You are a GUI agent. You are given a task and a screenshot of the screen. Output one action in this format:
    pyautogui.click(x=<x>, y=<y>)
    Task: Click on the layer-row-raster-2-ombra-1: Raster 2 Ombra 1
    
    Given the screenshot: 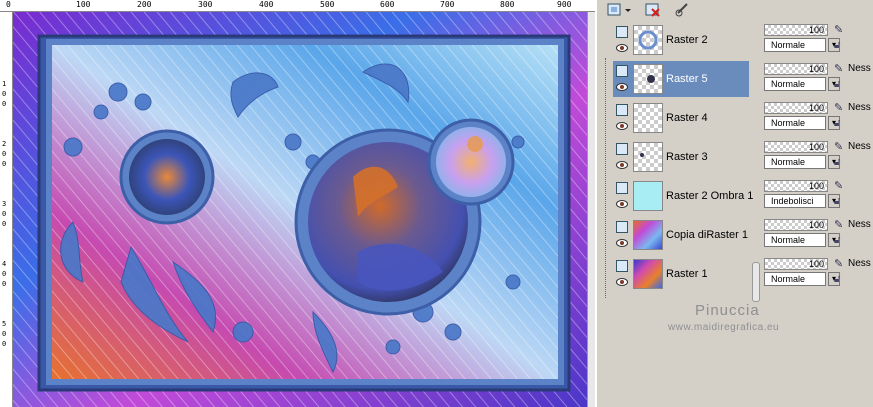 What is the action you would take?
    pyautogui.click(x=683, y=196)
    